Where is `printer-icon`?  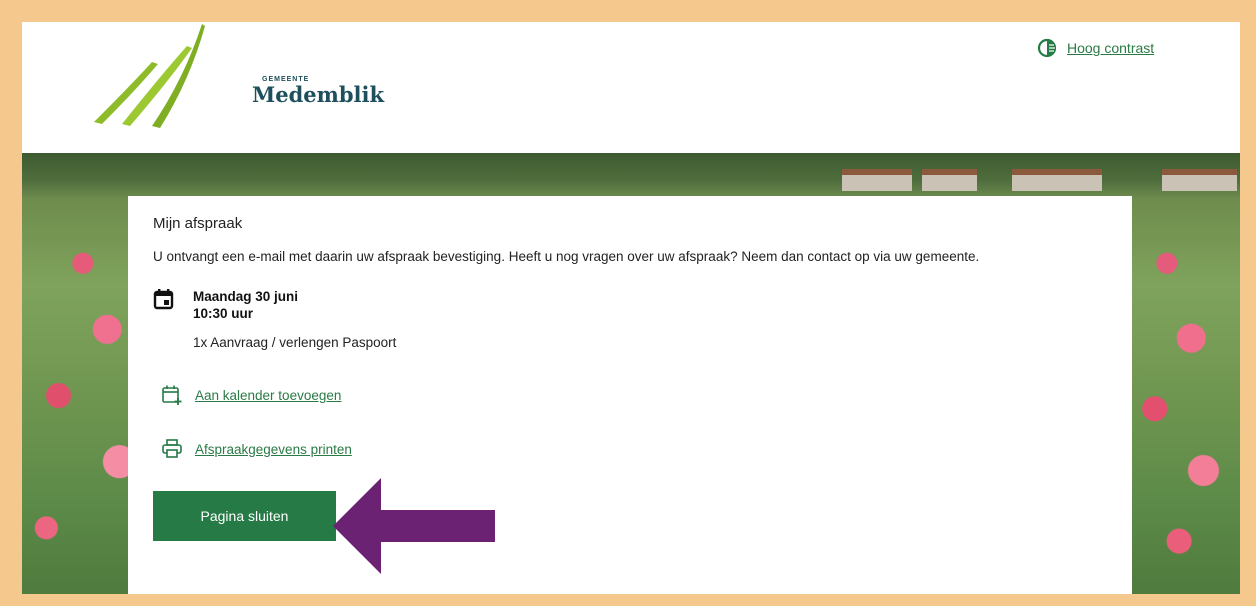
printer-icon is located at coordinates (172, 448).